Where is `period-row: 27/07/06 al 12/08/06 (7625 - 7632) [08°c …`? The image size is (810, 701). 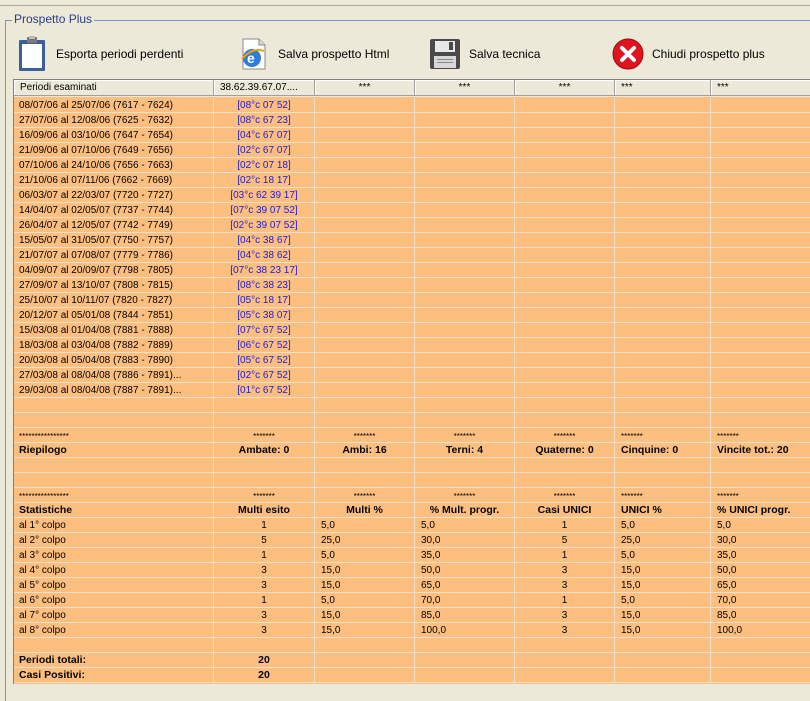 period-row: 27/07/06 al 12/08/06 (7625 - 7632) [08°c … is located at coordinates (412, 120).